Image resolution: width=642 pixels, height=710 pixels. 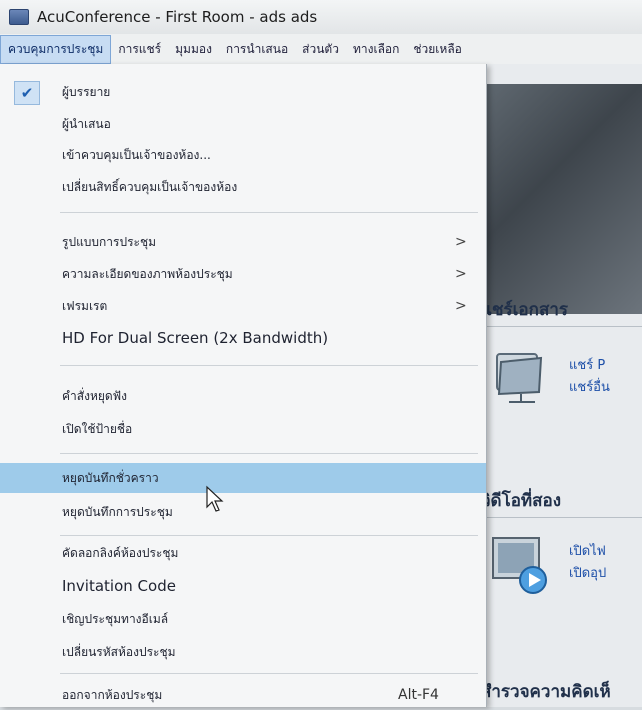 I want to click on menu-view: มุมมอง, so click(x=193, y=49).